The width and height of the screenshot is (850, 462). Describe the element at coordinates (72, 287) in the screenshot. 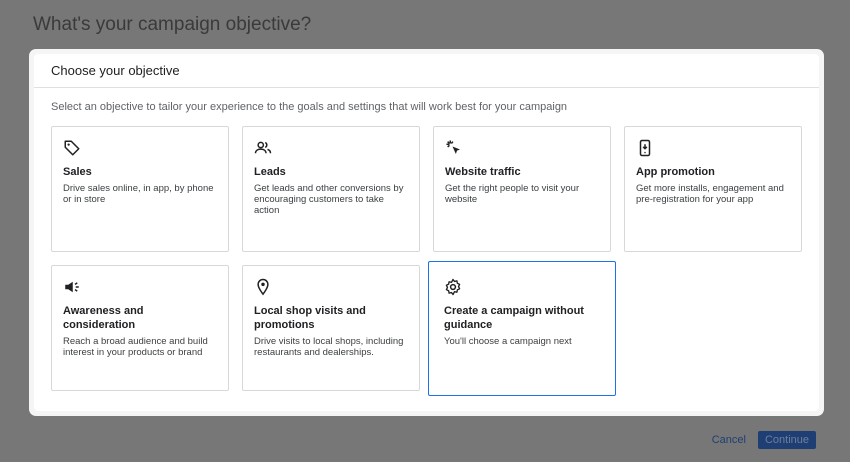

I see `megaphone-icon` at that location.